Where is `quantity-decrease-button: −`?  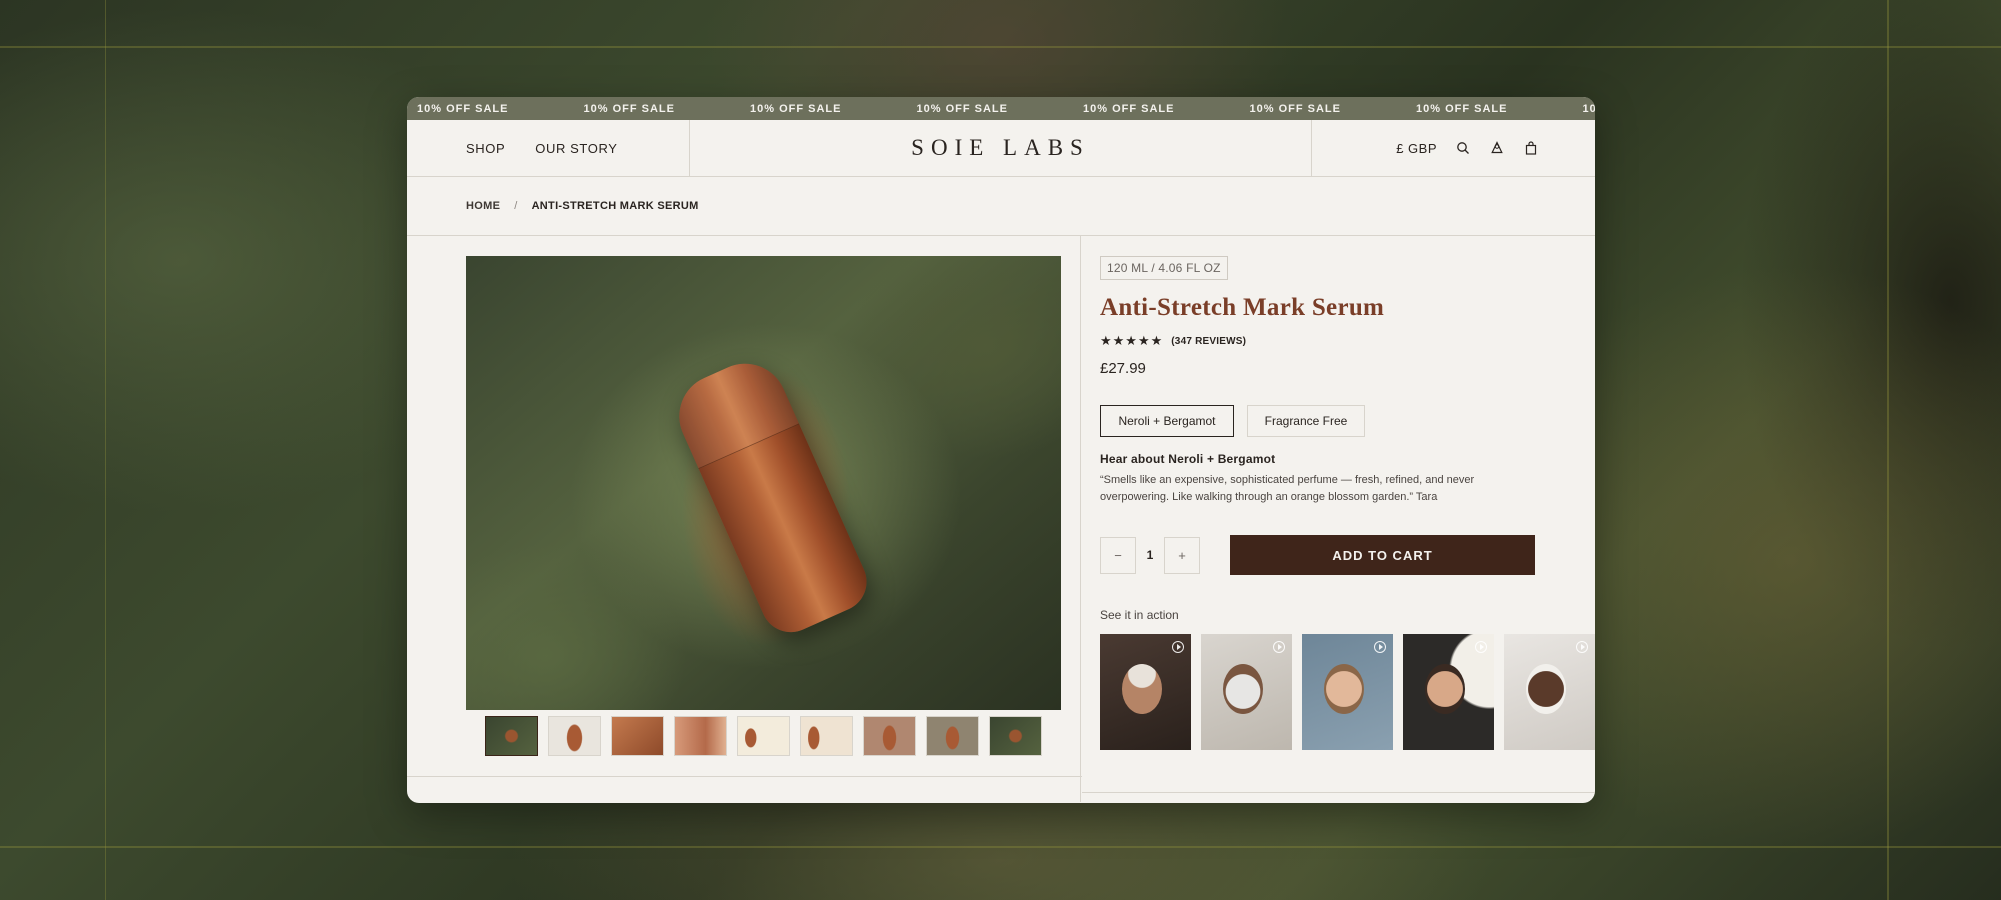
quantity-decrease-button: − is located at coordinates (1118, 555).